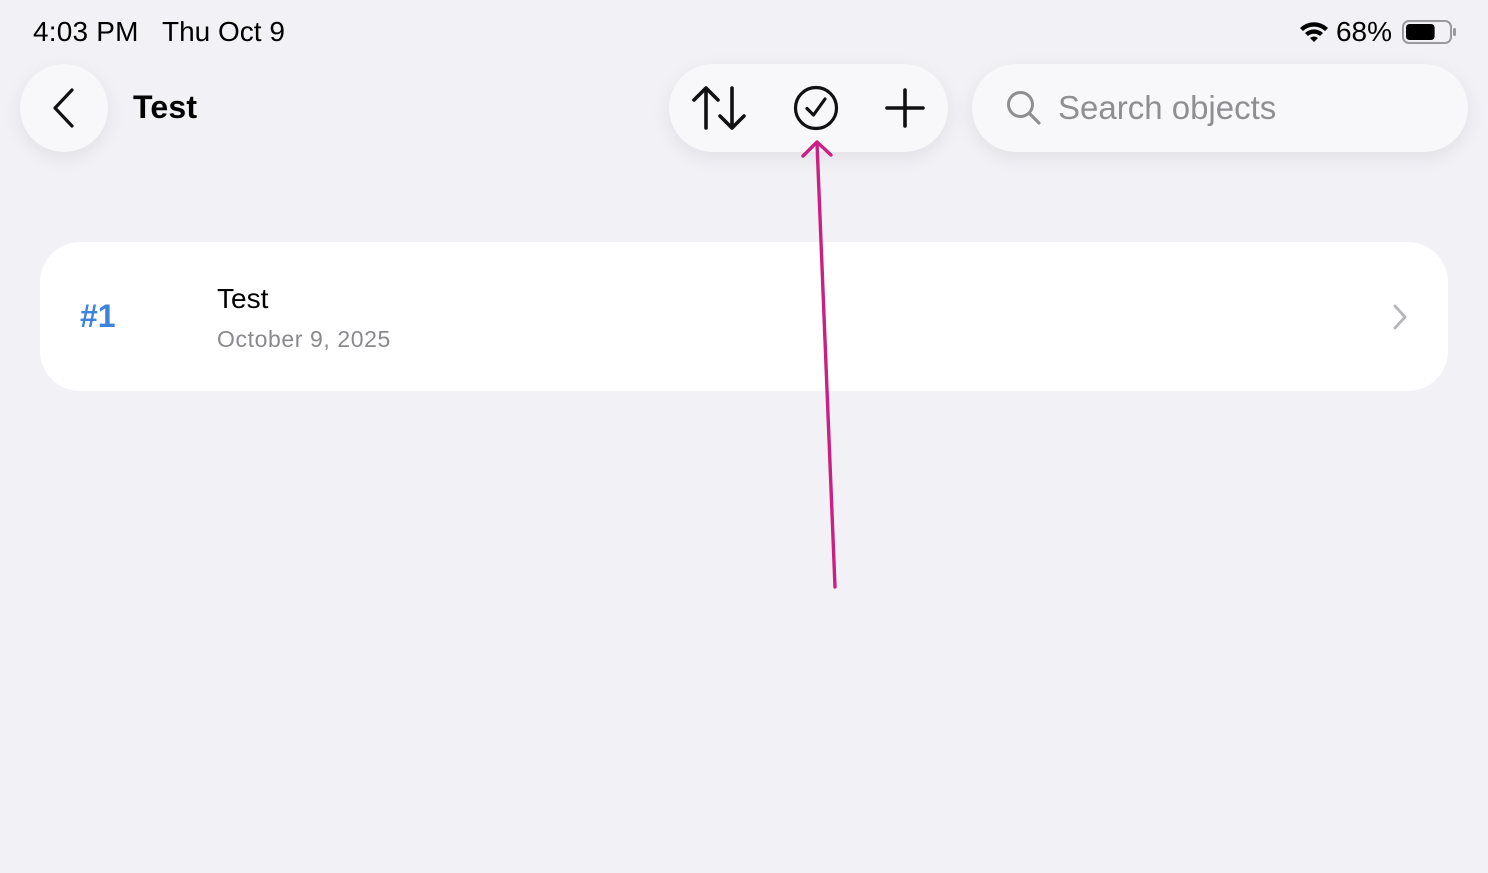 The width and height of the screenshot is (1488, 873). Describe the element at coordinates (223, 31) in the screenshot. I see `status-date: Thu Oct 9` at that location.